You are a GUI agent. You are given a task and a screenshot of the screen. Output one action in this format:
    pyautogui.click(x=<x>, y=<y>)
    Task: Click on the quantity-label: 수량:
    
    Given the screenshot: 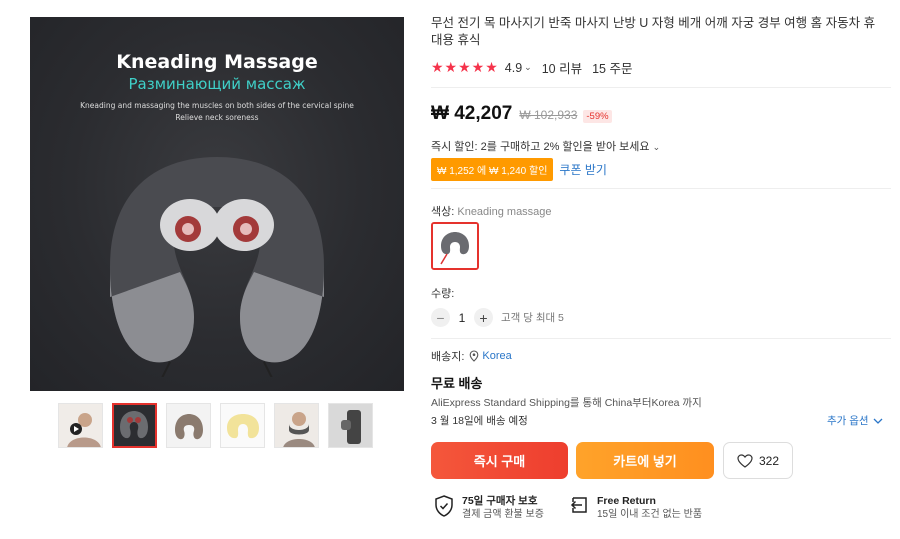 What is the action you would take?
    pyautogui.click(x=443, y=294)
    